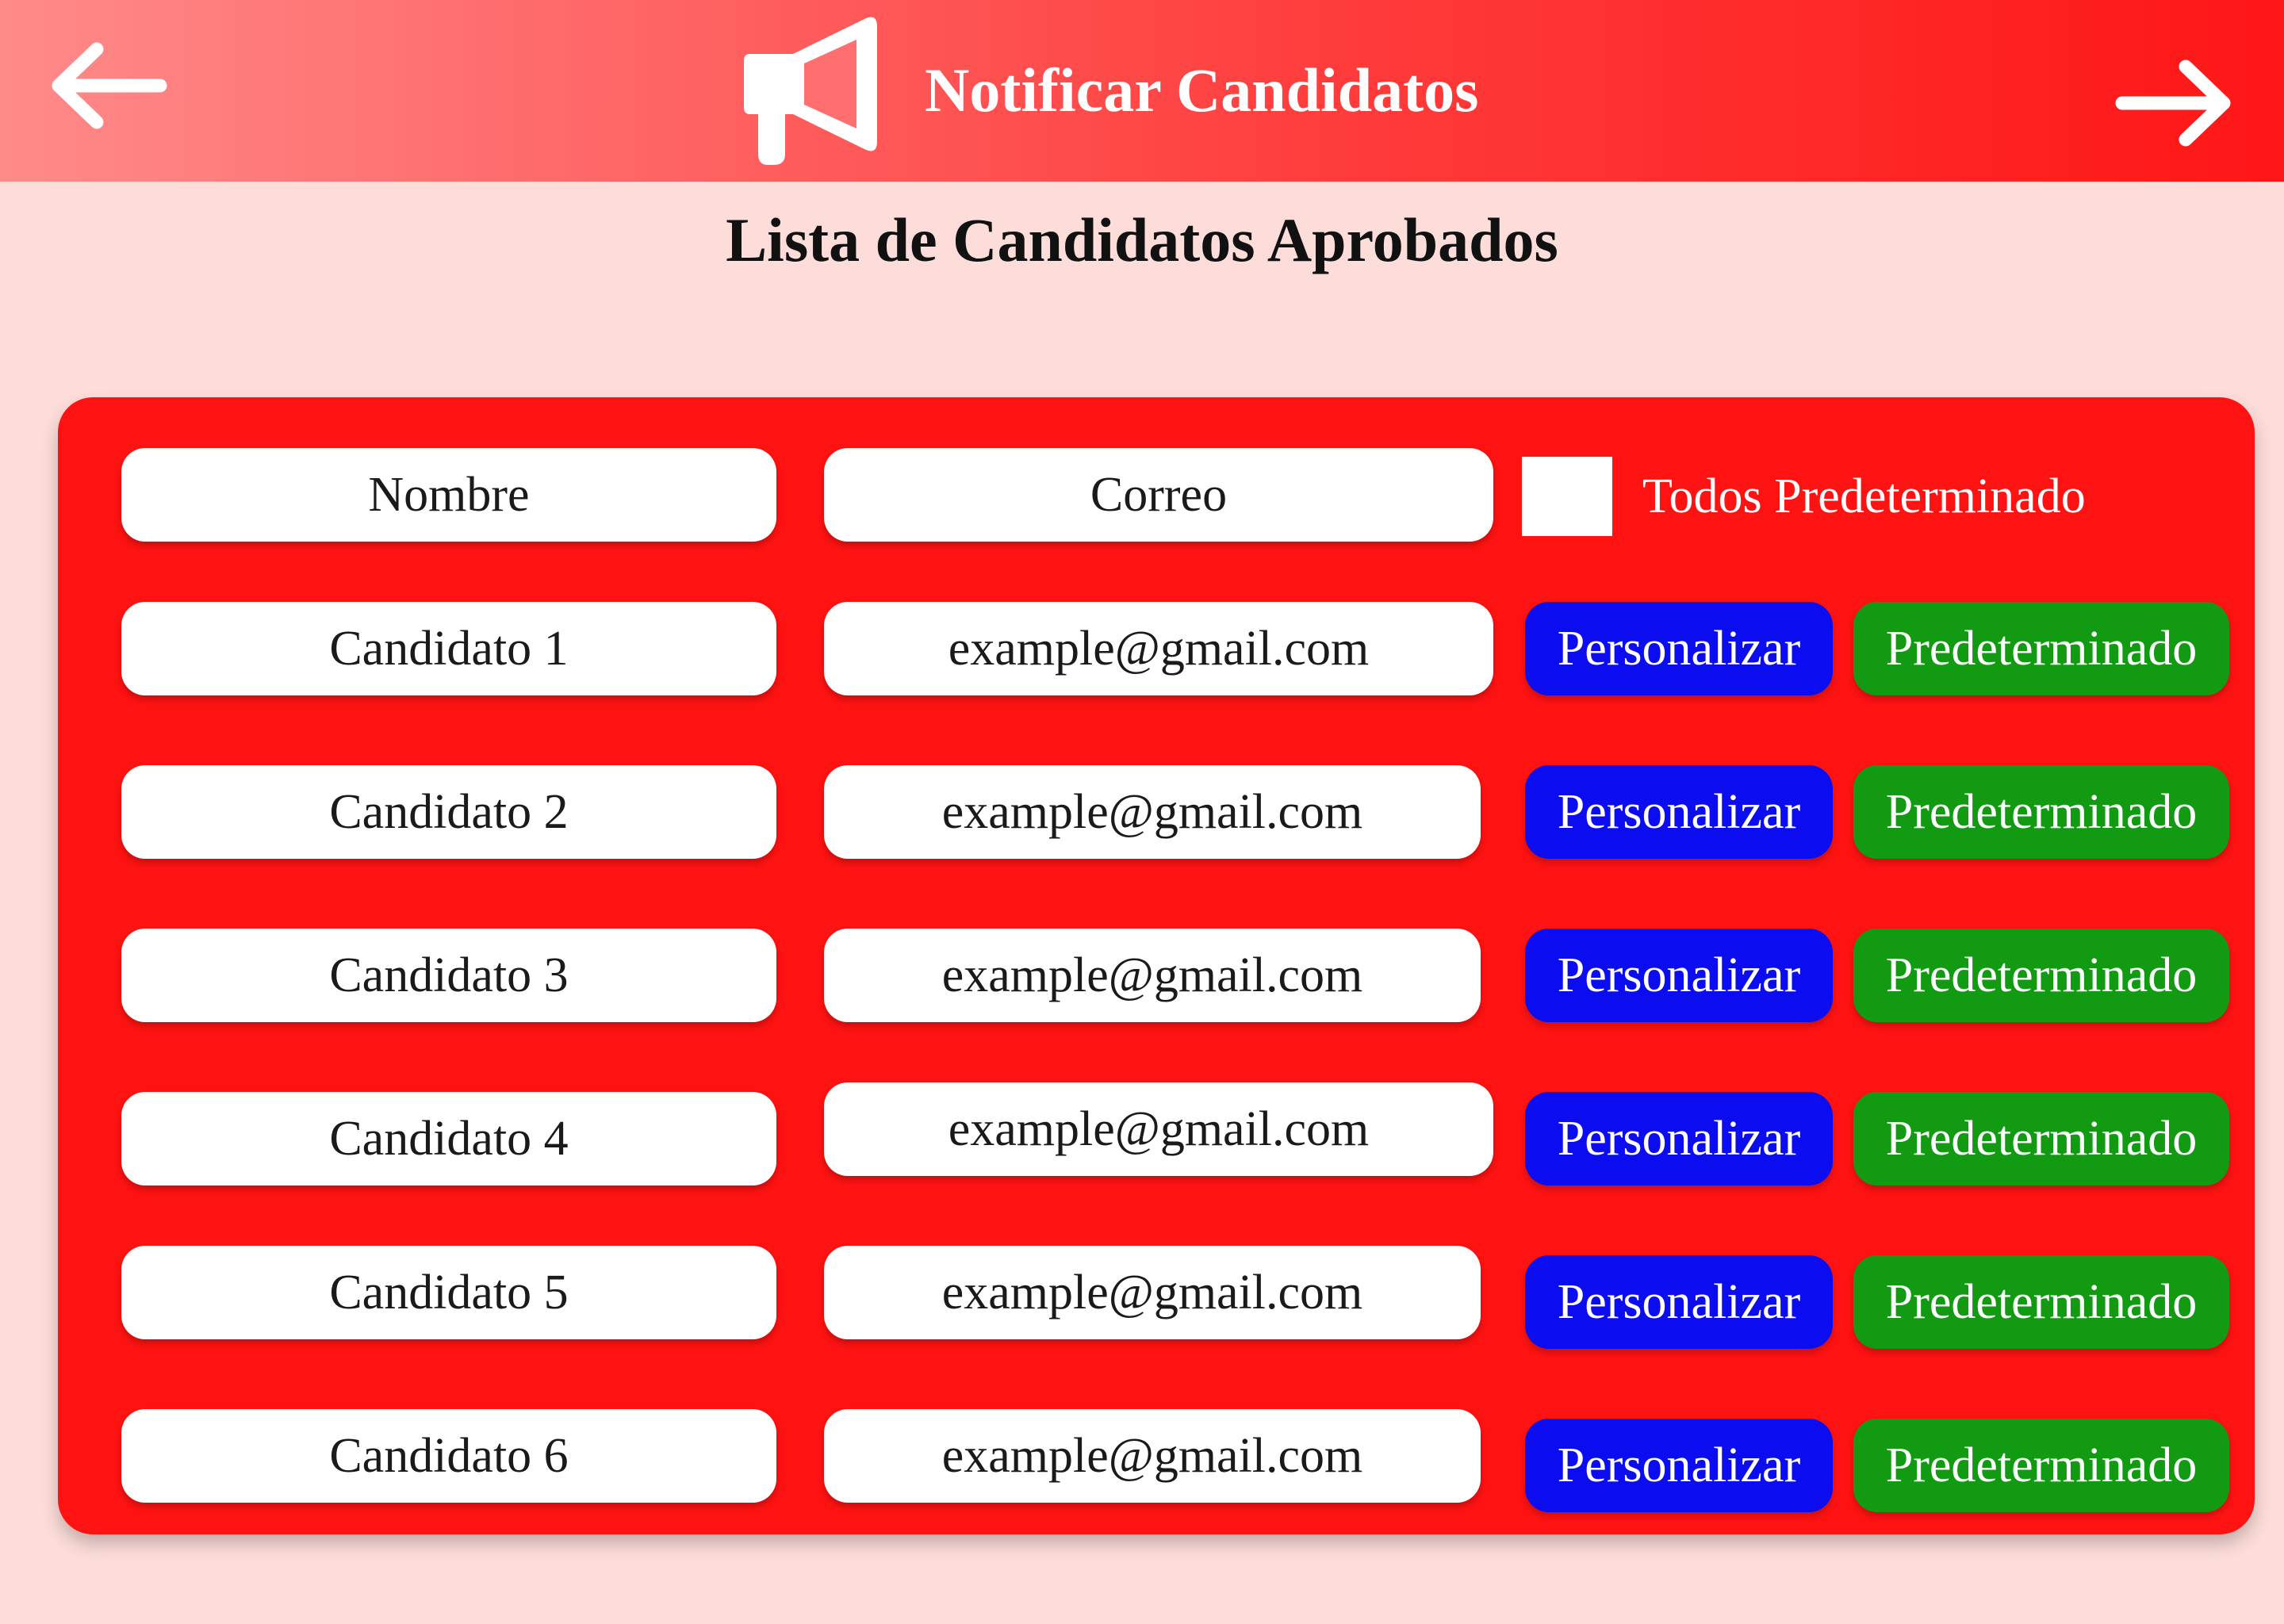 The width and height of the screenshot is (2284, 1624). I want to click on arrow-right-icon, so click(2173, 103).